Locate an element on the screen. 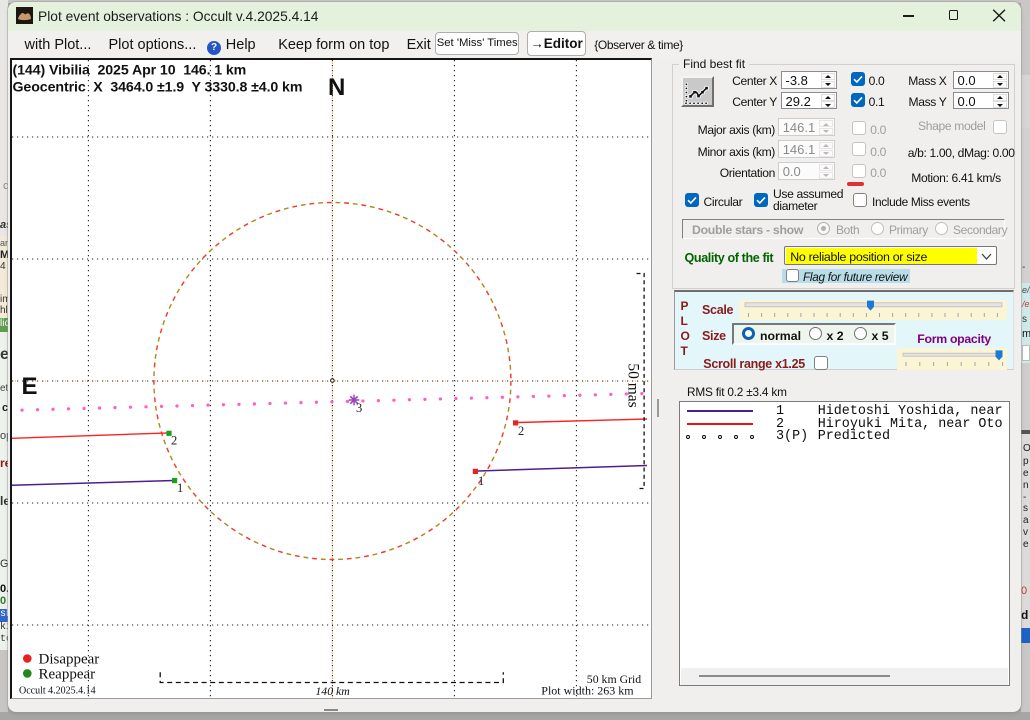 The width and height of the screenshot is (1030, 720). svg-text: Disappear is located at coordinates (69, 660).